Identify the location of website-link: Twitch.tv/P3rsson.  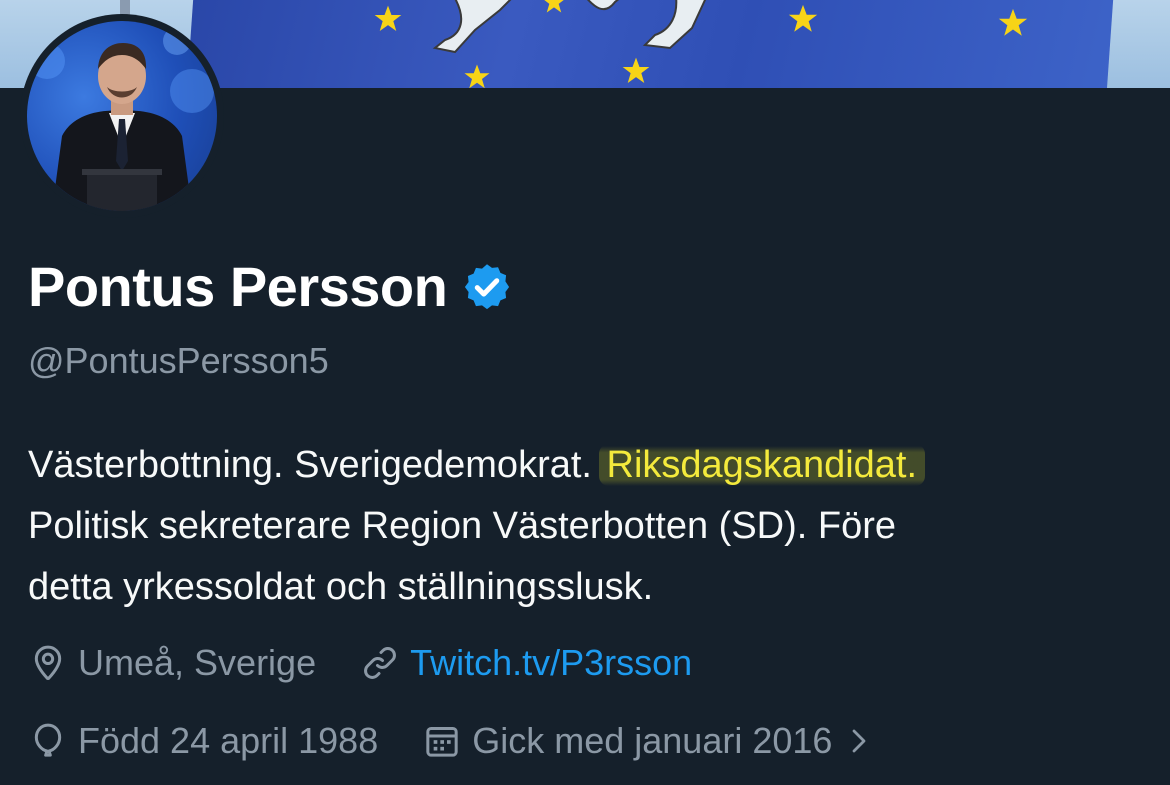
(551, 663).